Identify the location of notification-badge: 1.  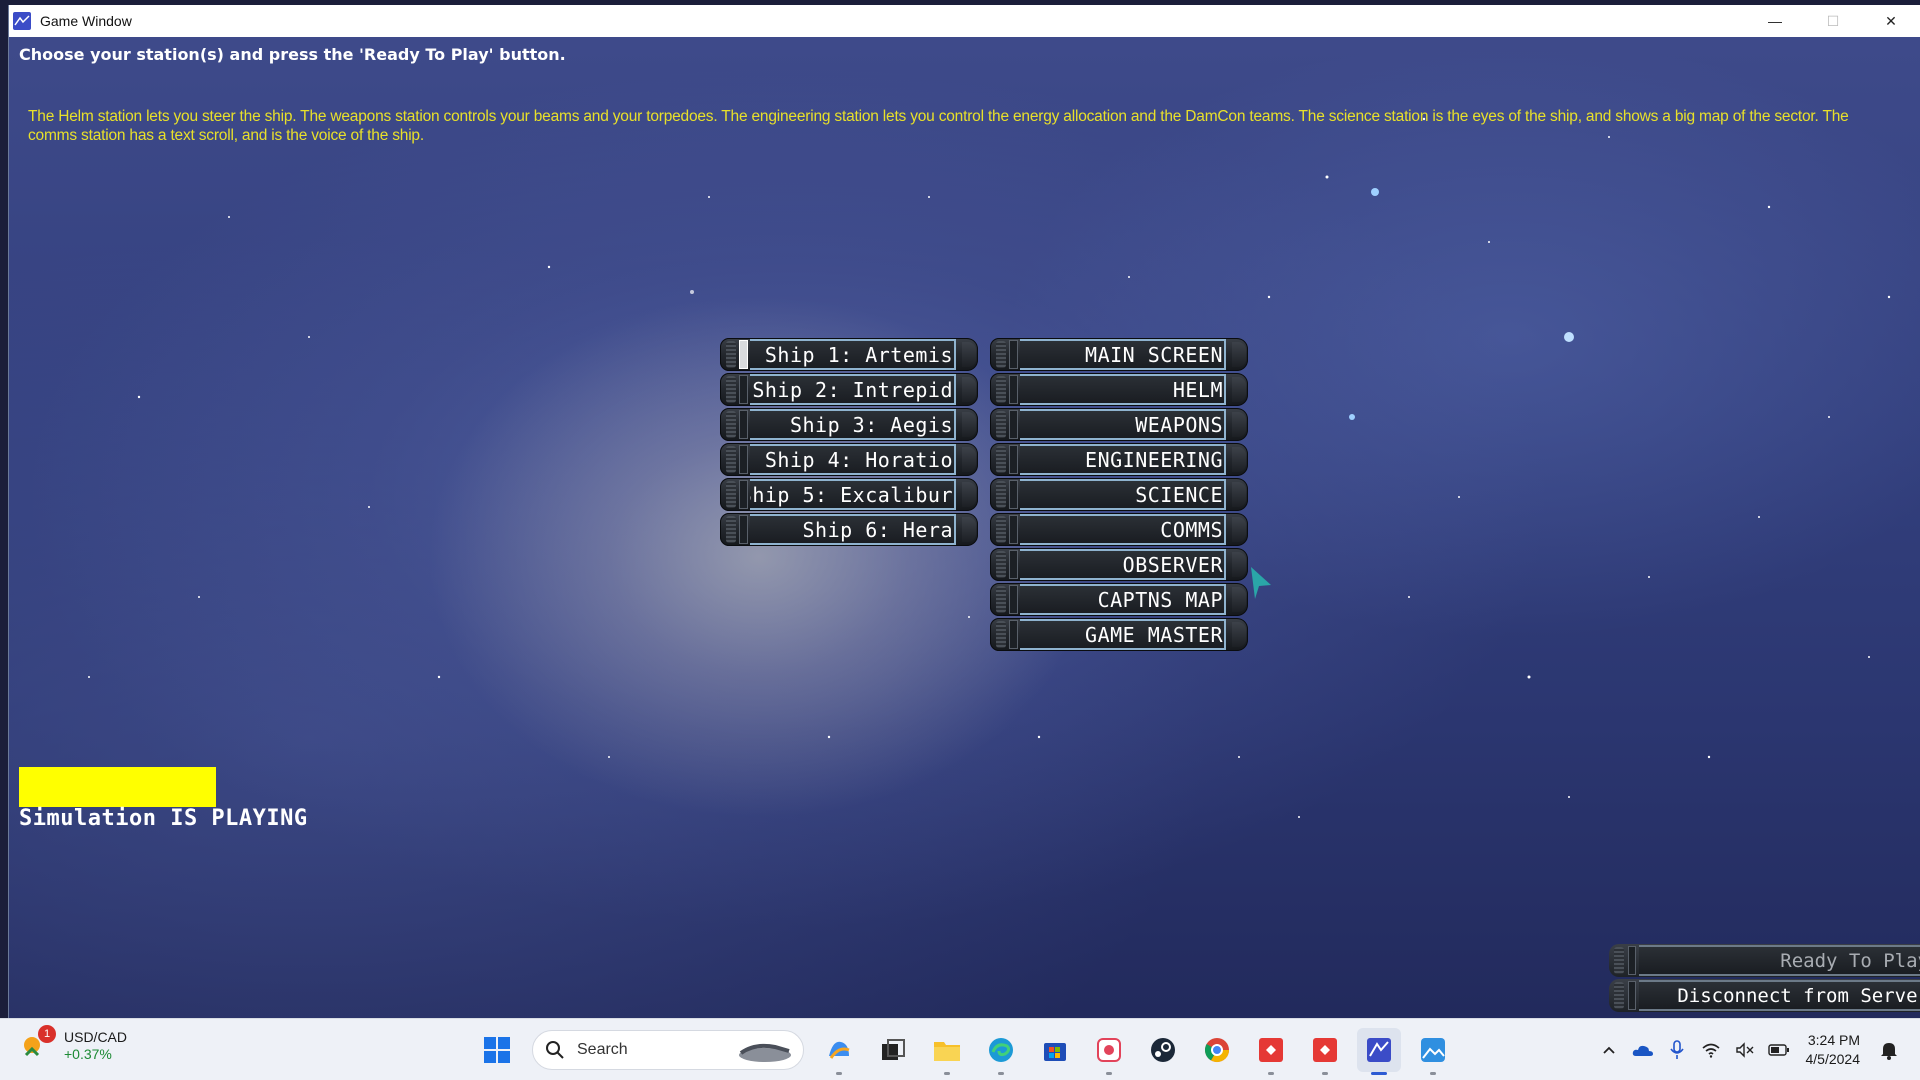
(47, 1034).